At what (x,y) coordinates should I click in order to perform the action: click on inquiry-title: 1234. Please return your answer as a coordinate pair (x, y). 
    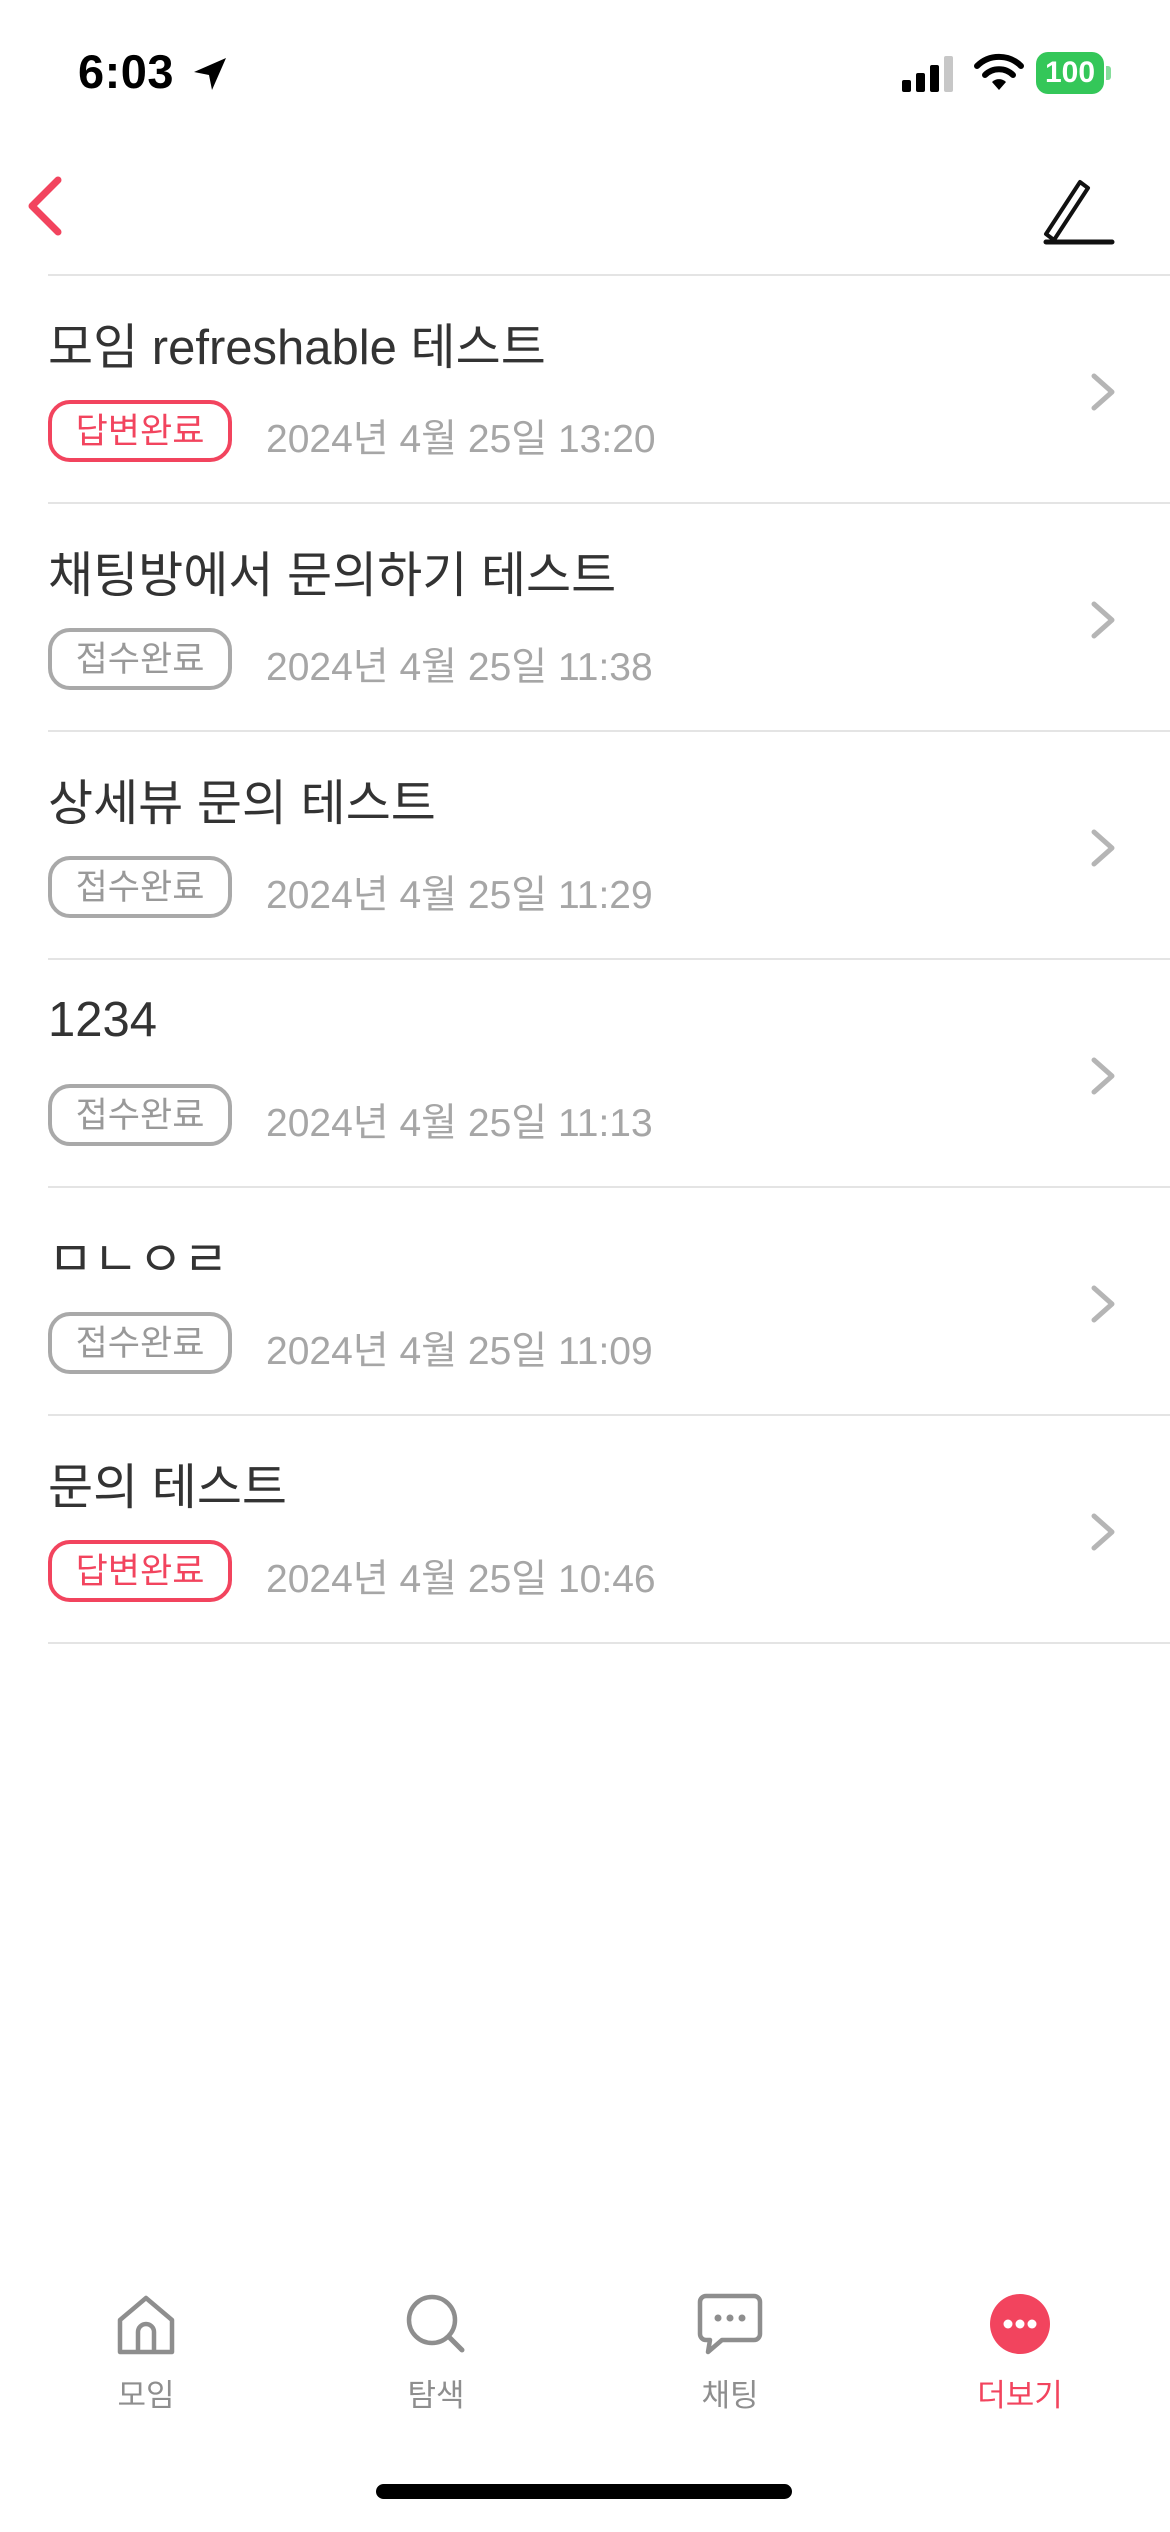
    Looking at the image, I should click on (103, 1020).